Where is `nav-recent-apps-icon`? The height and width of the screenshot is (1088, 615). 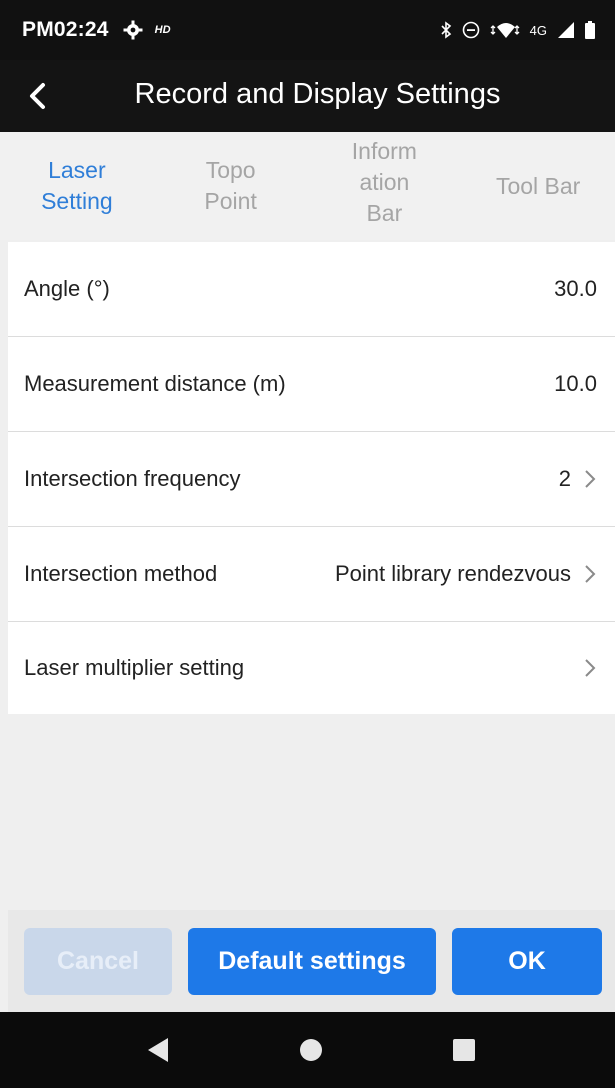
nav-recent-apps-icon is located at coordinates (464, 1050).